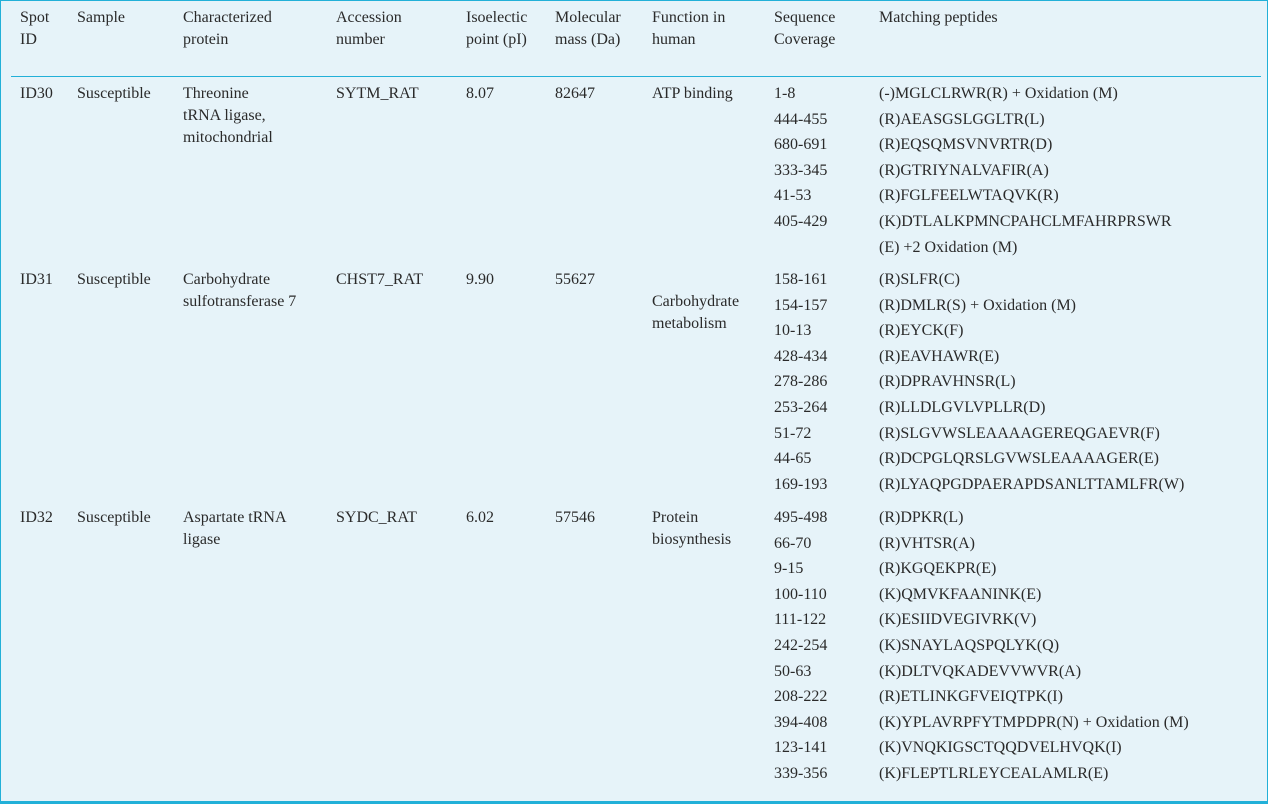 The width and height of the screenshot is (1268, 804). Describe the element at coordinates (793, 459) in the screenshot. I see `coverage-range: 44-65` at that location.